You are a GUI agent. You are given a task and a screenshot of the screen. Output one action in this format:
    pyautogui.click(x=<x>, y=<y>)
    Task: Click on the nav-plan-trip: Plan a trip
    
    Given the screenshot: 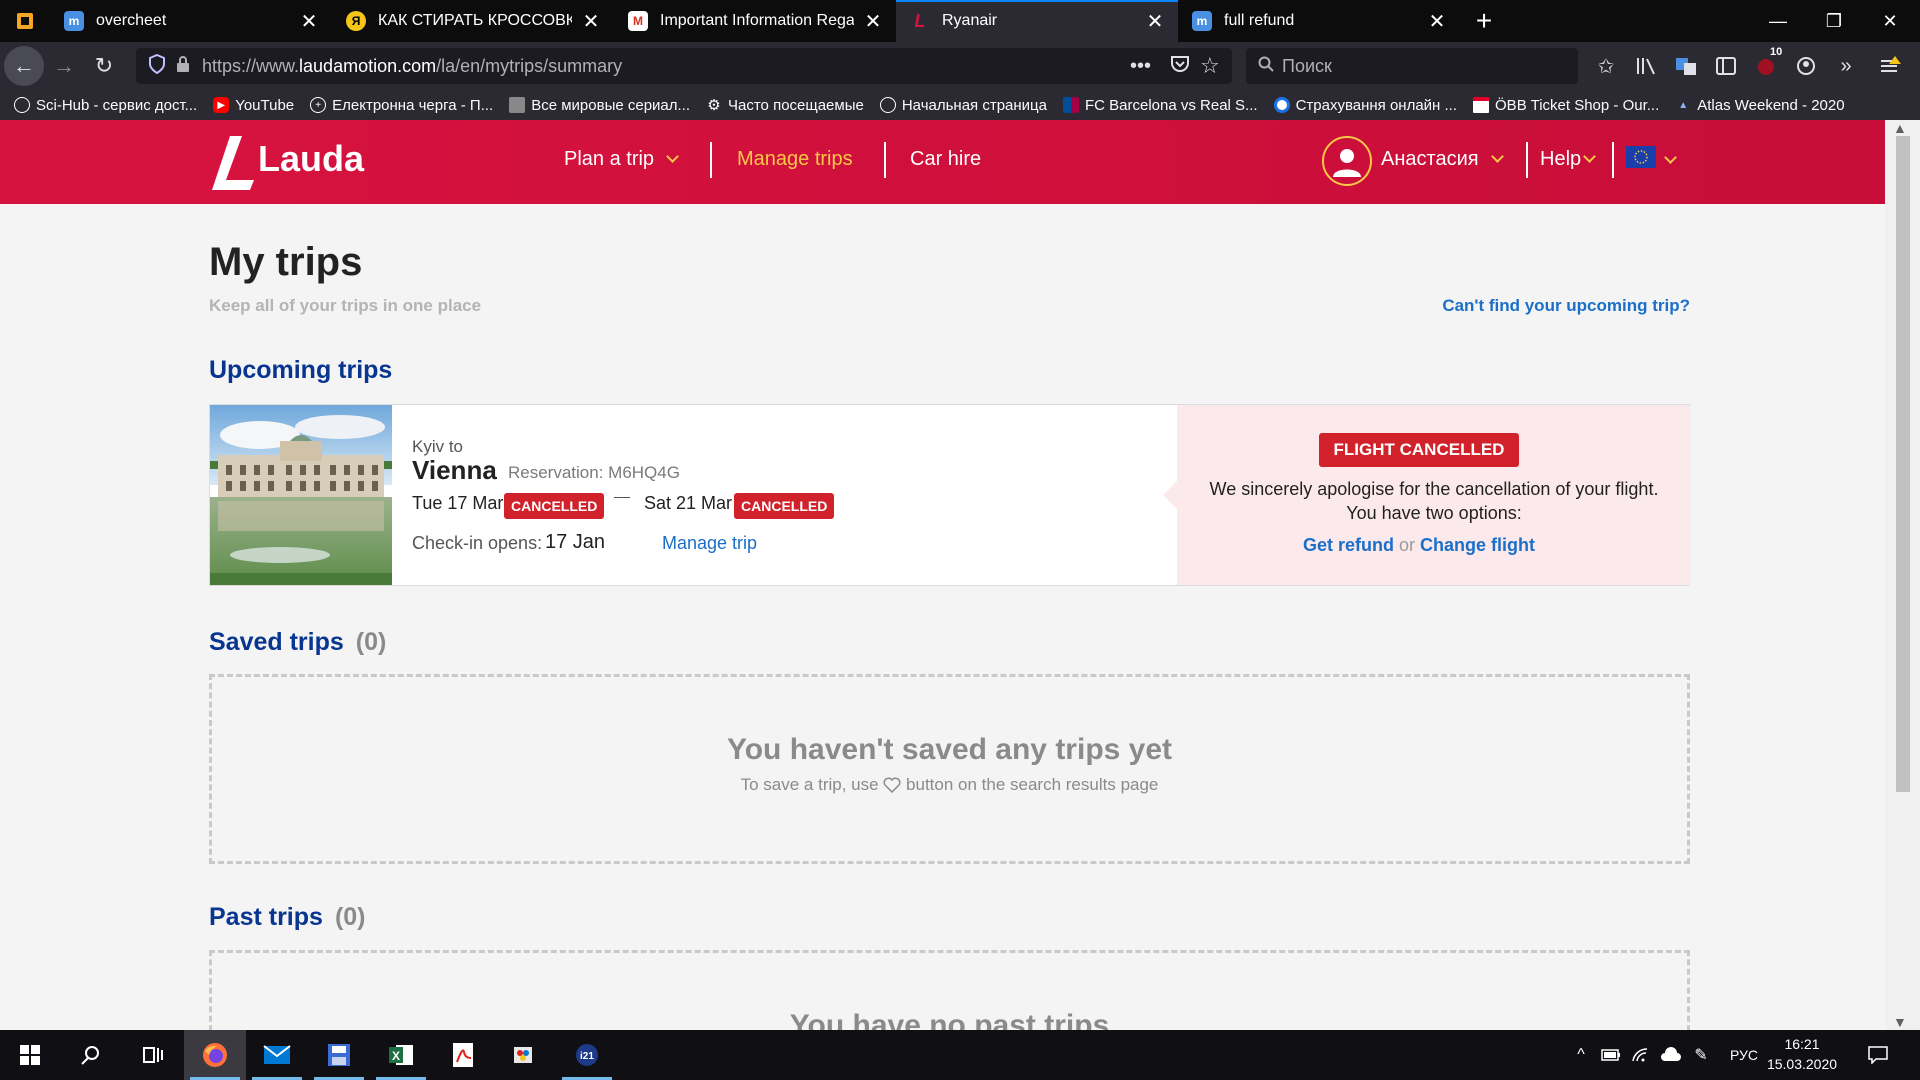 What is the action you would take?
    pyautogui.click(x=621, y=159)
    